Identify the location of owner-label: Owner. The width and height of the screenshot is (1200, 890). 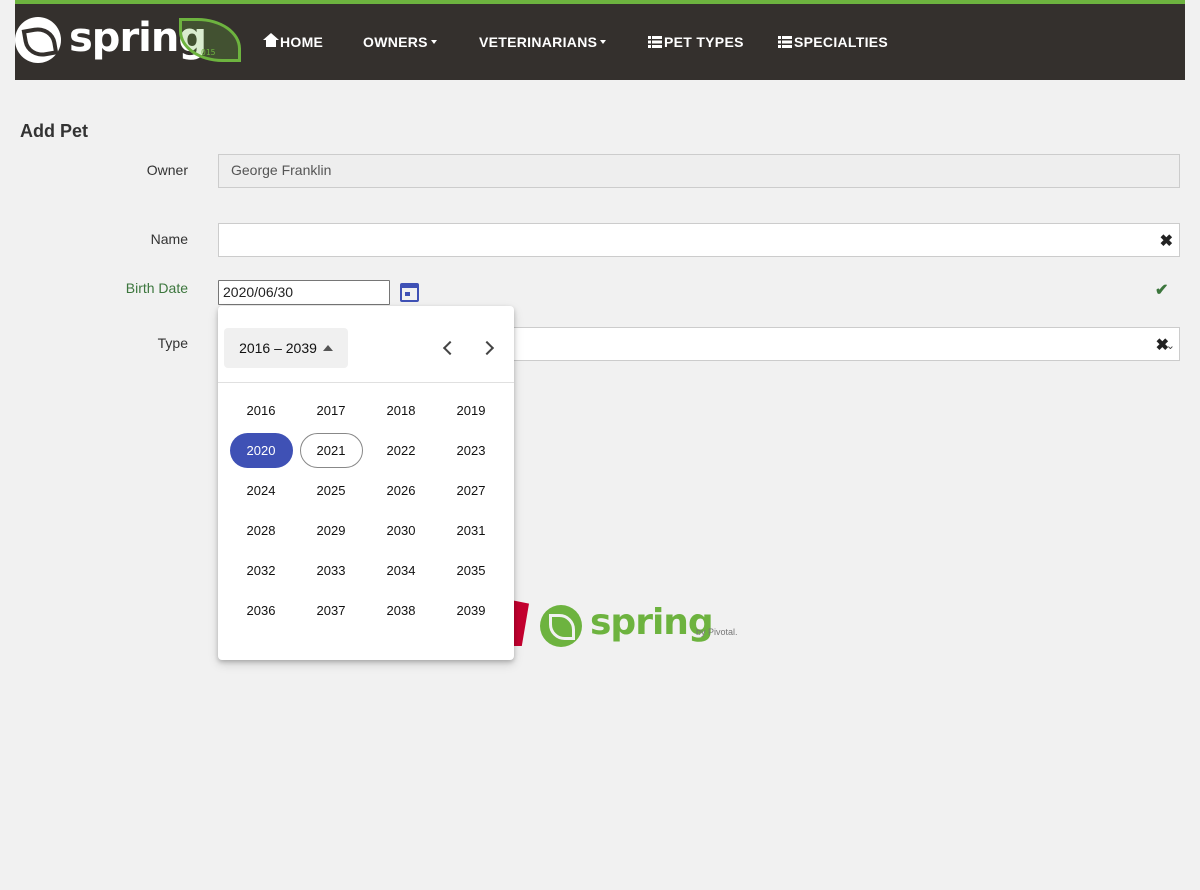
(167, 170).